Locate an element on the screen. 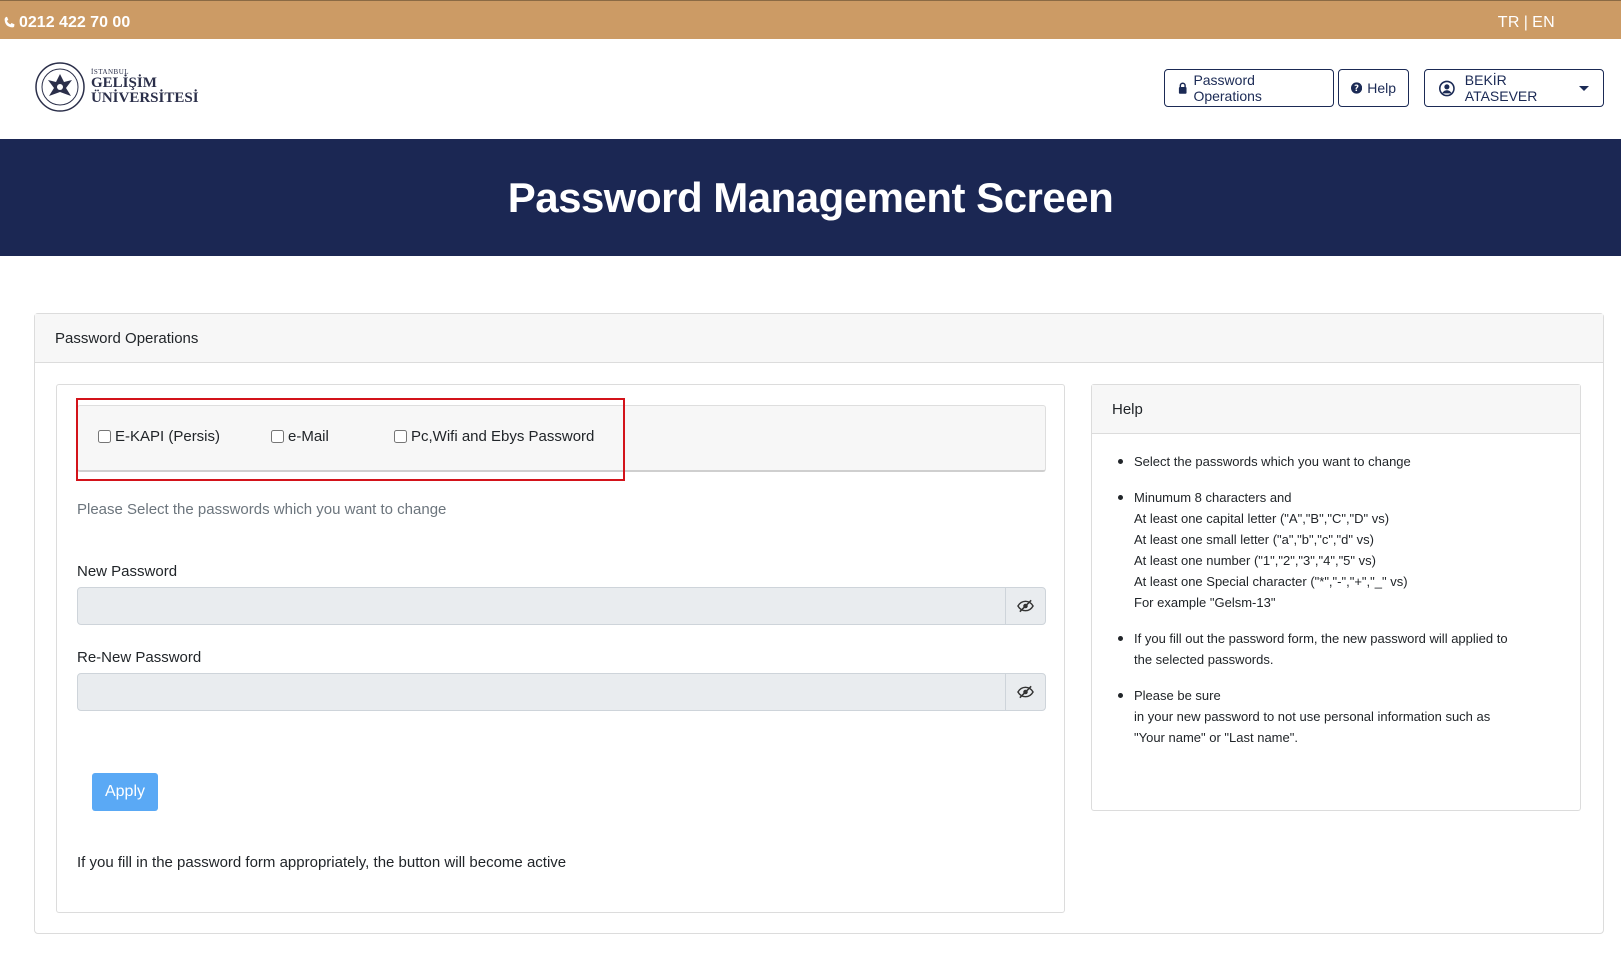  logo-text: İSTANBUL GELİŞİM ÜNİVERSİTESİ is located at coordinates (145, 87).